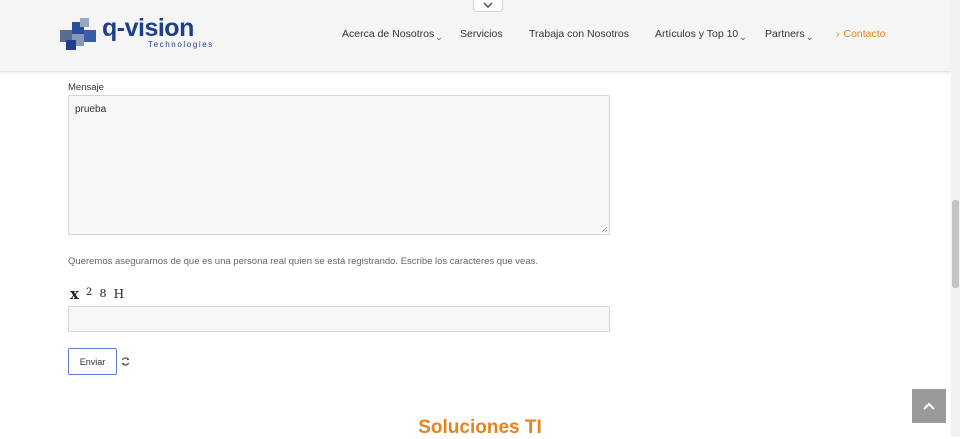  I want to click on captcha-char: 2, so click(89, 292).